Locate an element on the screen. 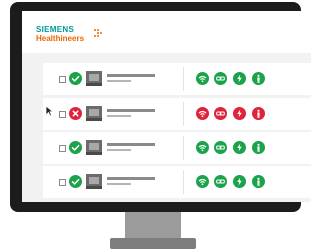 This screenshot has height=251, width=320. siemens-healthineers-logo: SIEMENS Healthineers is located at coordinates (60, 34).